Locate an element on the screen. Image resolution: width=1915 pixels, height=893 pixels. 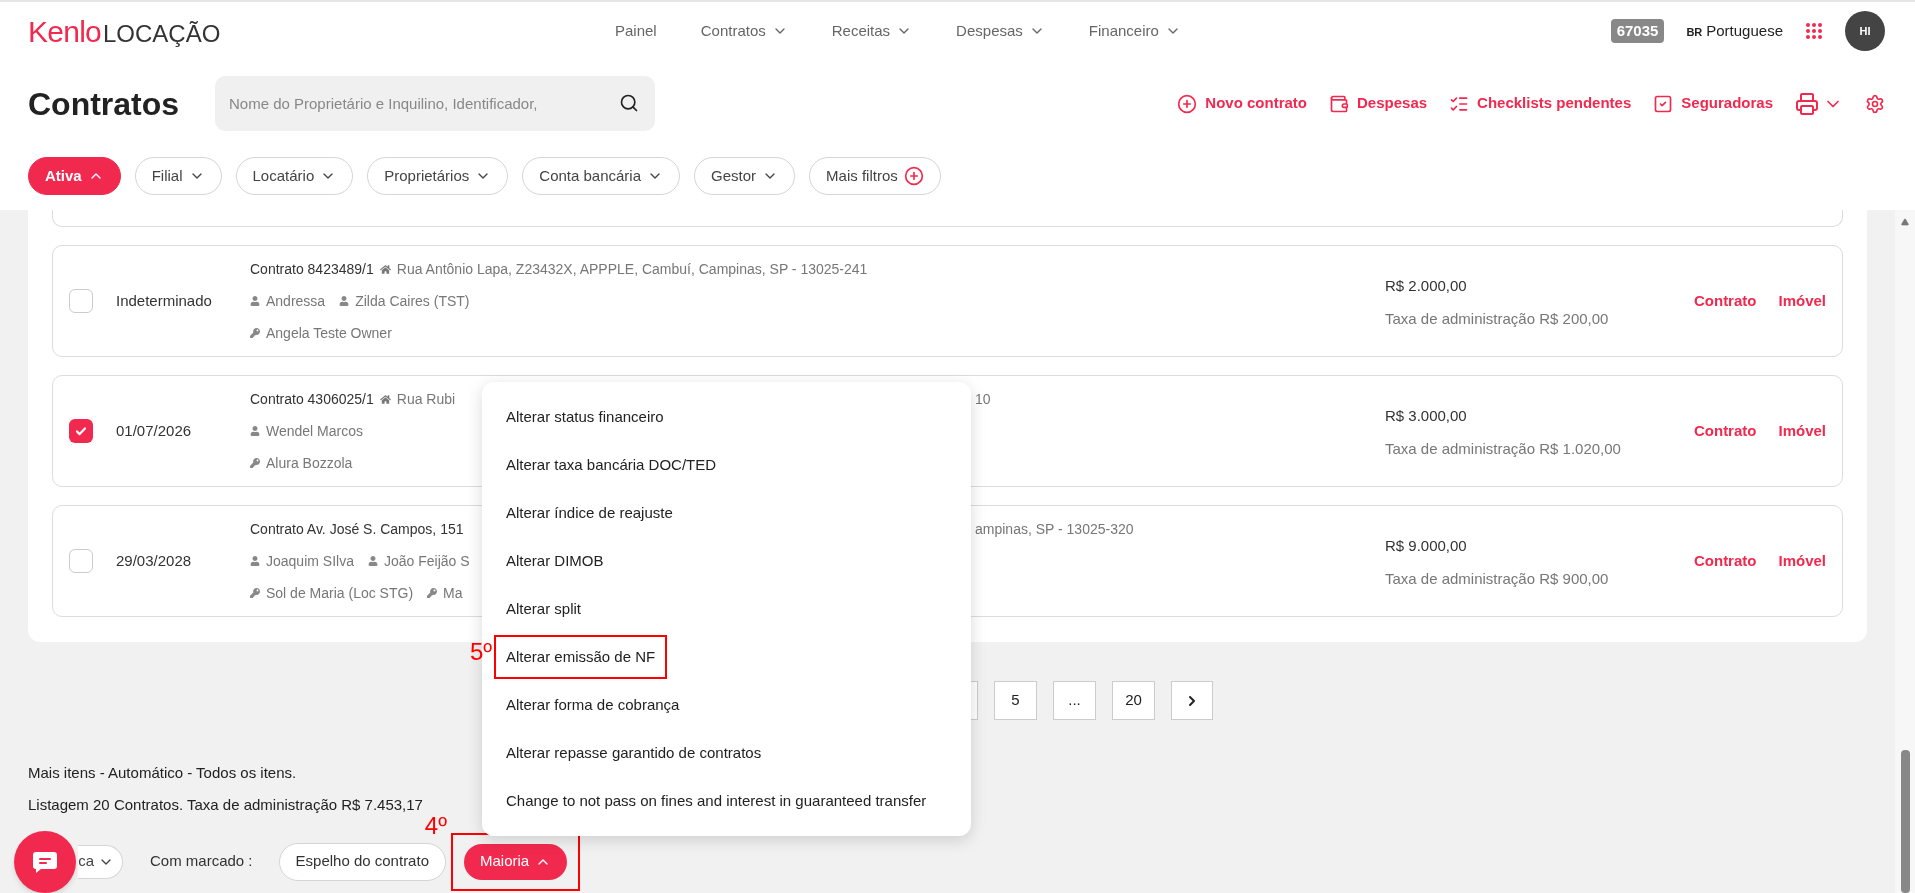
filter-chip: Gestor is located at coordinates (745, 176).